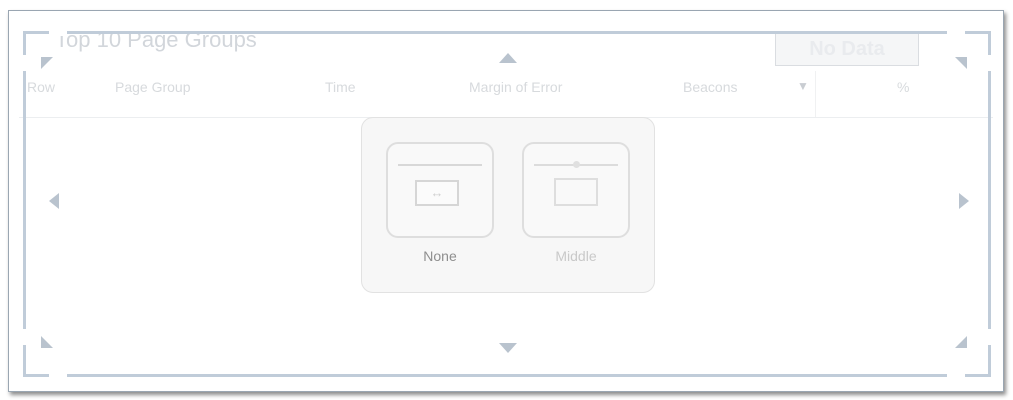 This screenshot has height=400, width=1013. What do you see at coordinates (989, 204) in the screenshot?
I see `selection-border-right` at bounding box center [989, 204].